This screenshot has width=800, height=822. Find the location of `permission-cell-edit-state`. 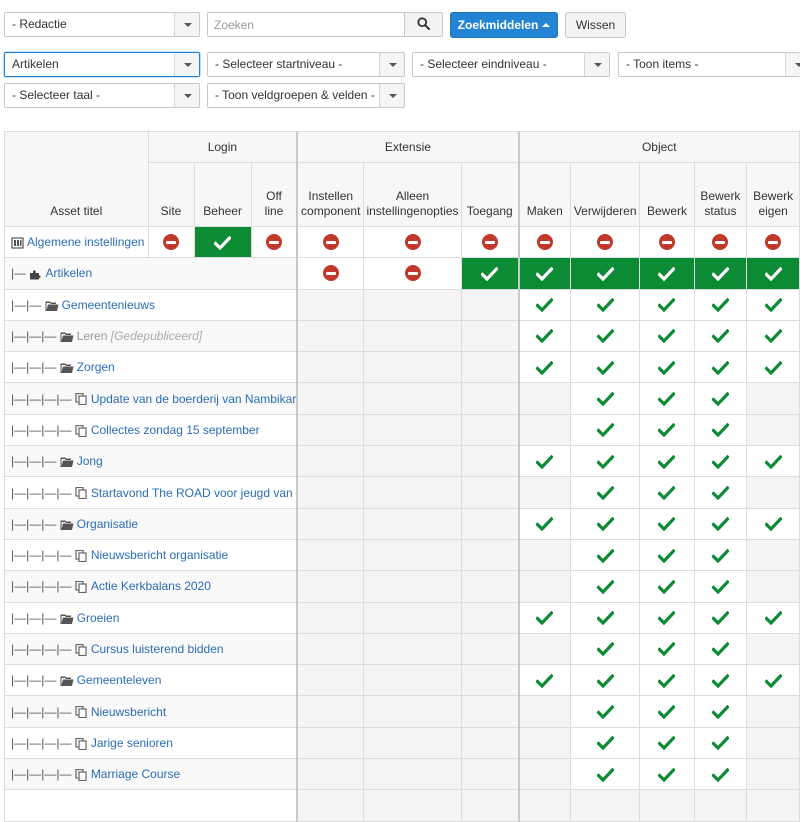

permission-cell-edit-state is located at coordinates (720, 555).